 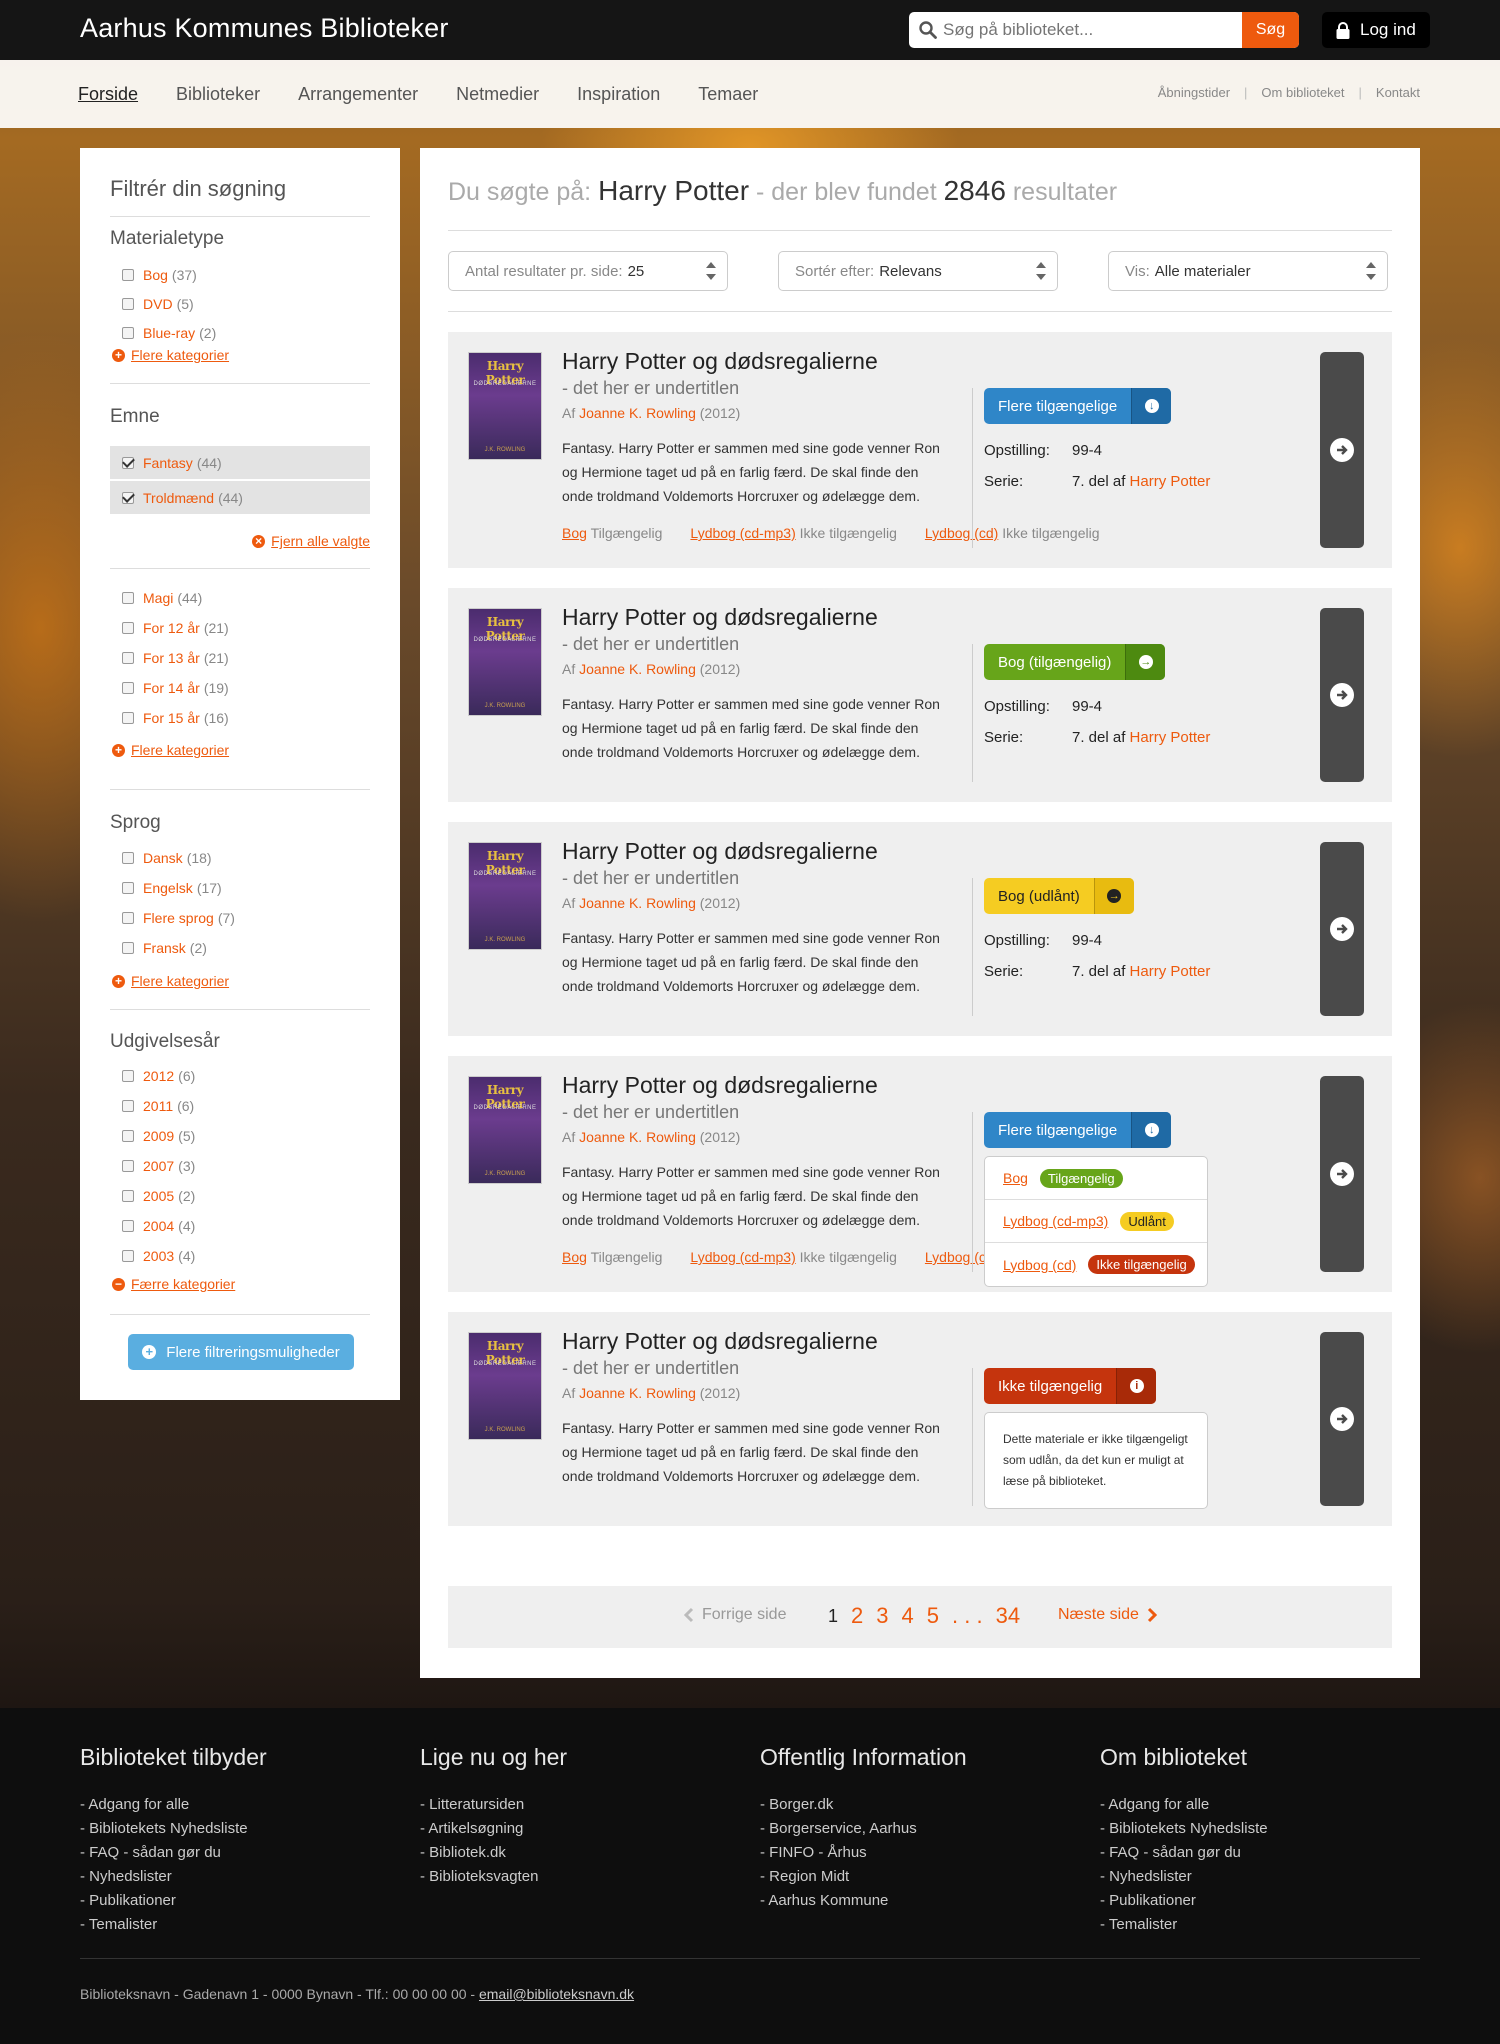 I want to click on nav-item-netmedier: Netmedier, so click(x=497, y=94).